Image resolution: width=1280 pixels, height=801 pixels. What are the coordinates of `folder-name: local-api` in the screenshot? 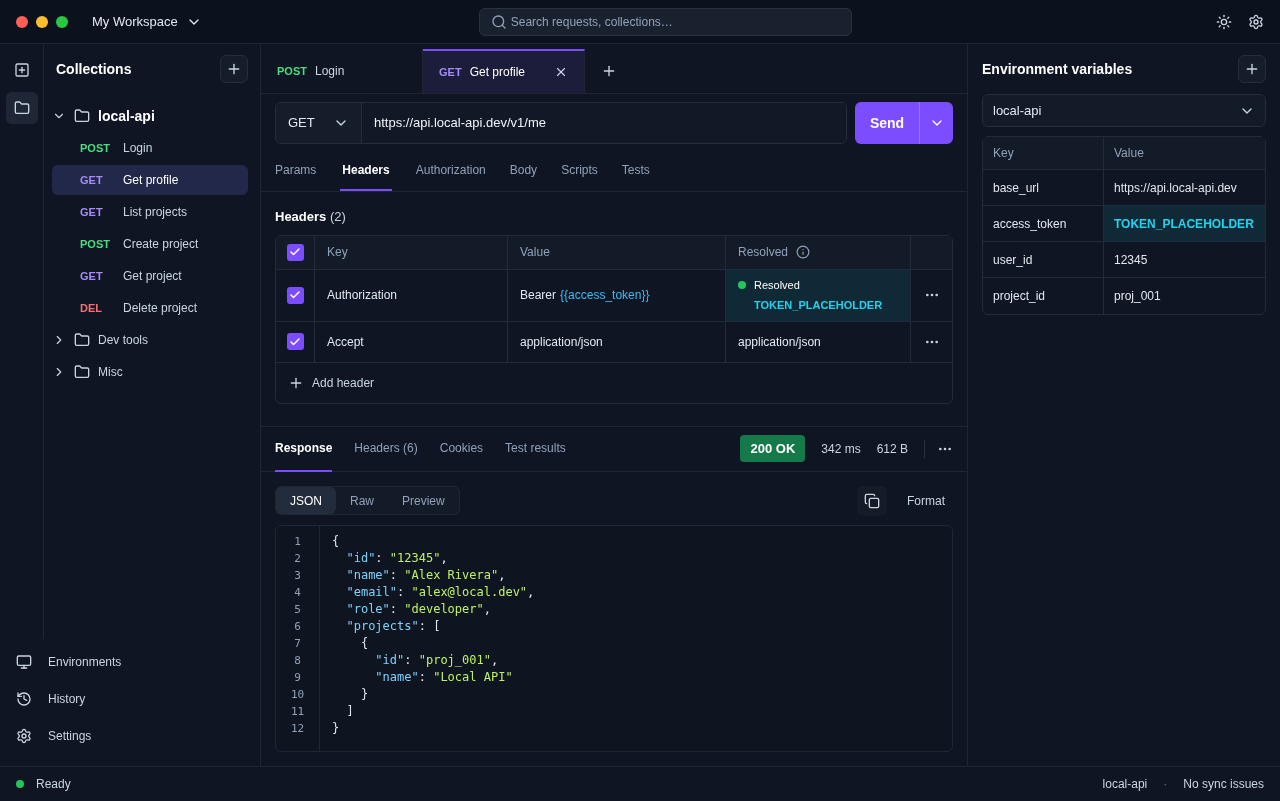 It's located at (126, 116).